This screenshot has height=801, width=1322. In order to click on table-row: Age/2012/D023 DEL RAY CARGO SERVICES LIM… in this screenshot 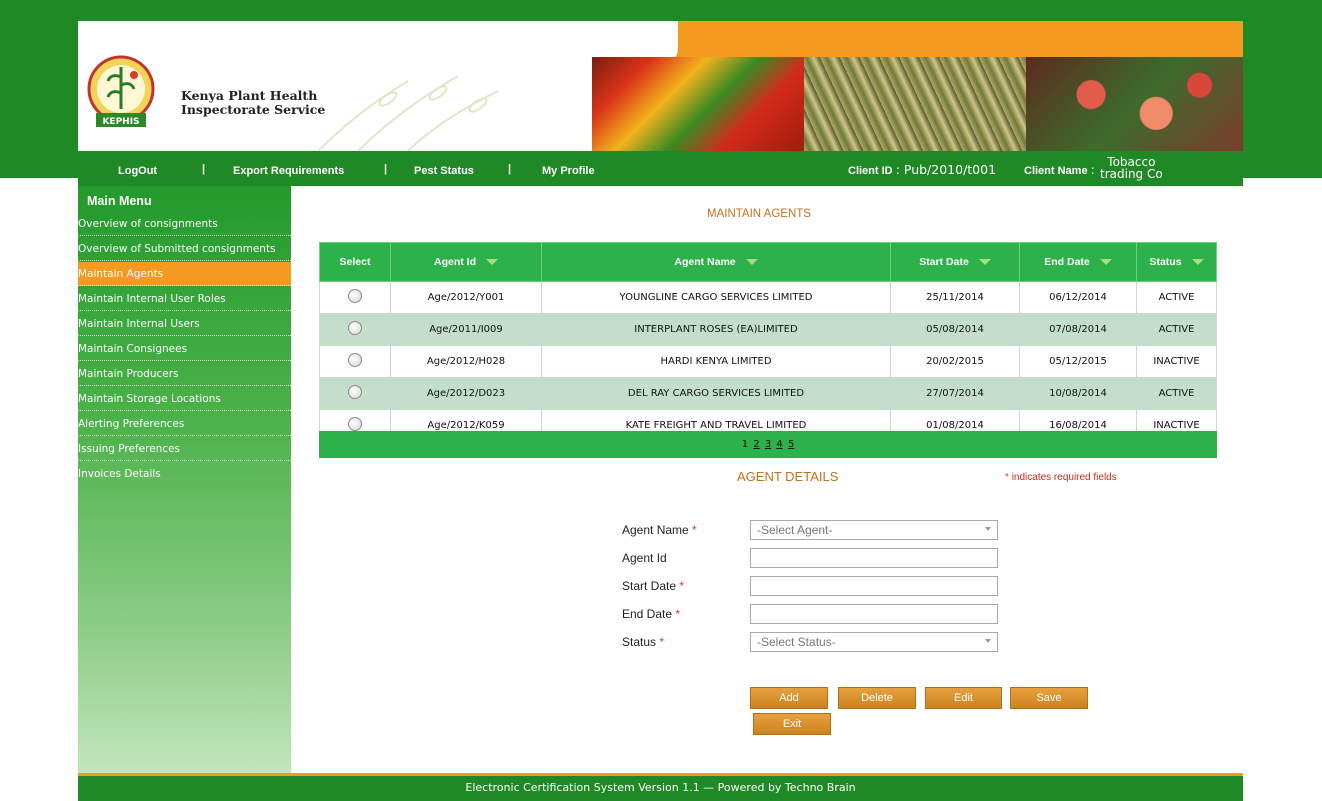, I will do `click(768, 393)`.